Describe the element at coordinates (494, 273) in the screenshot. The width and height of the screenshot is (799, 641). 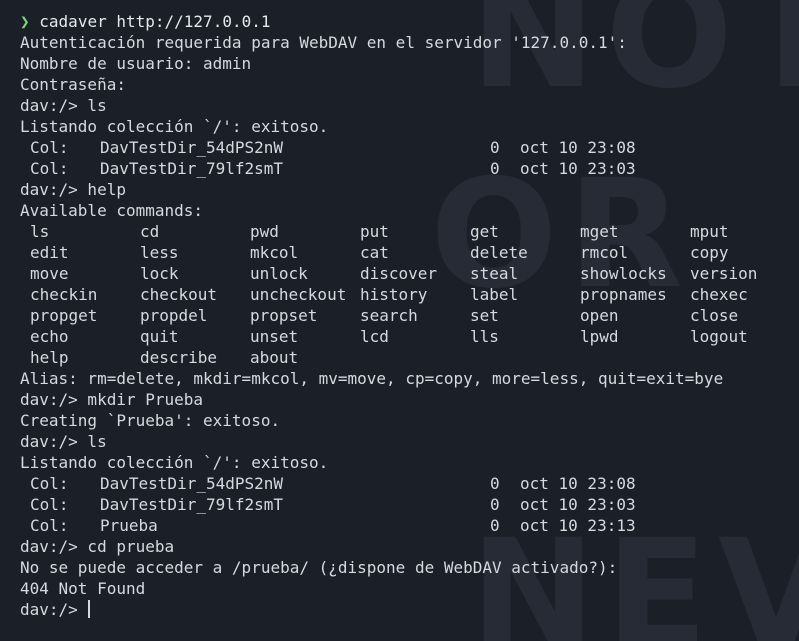
I see `command-name: steal` at that location.